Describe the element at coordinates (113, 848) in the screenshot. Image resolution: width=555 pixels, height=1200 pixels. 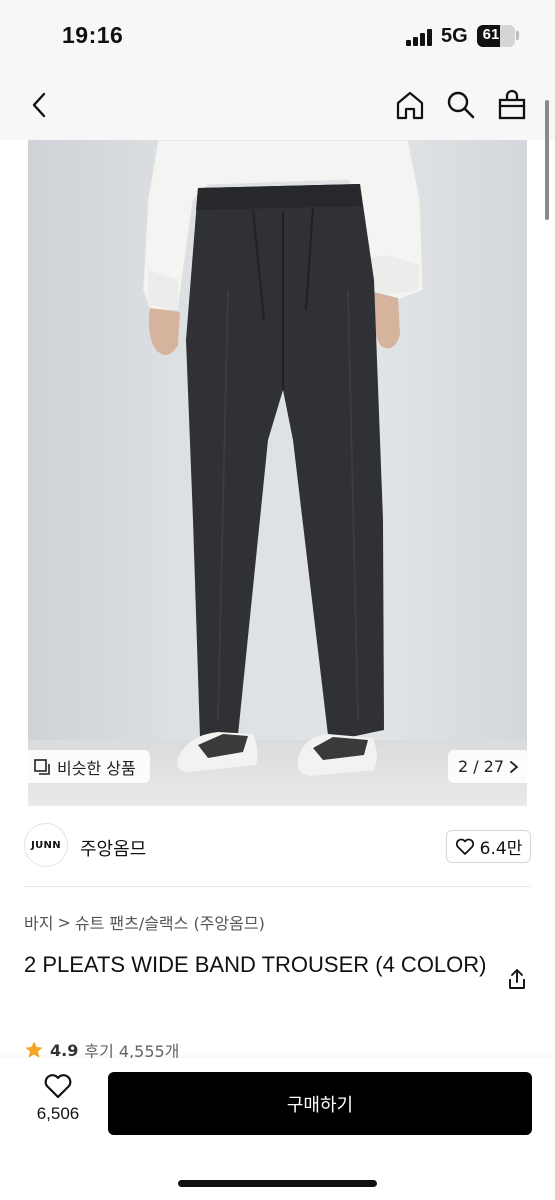
I see `seller-name: 주앙옴므` at that location.